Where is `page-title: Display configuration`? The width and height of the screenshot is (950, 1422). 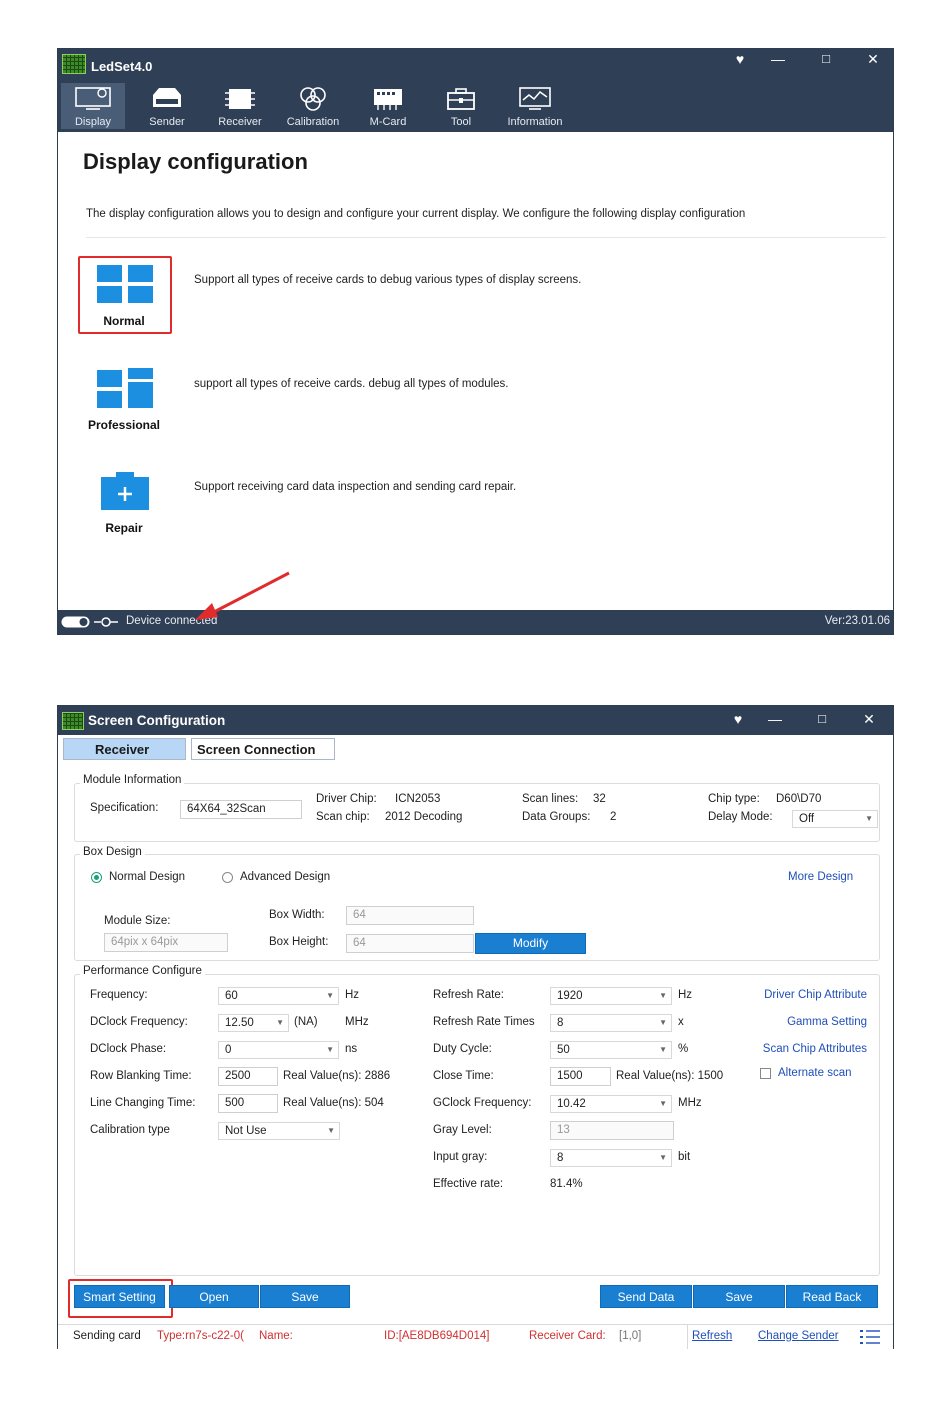
page-title: Display configuration is located at coordinates (195, 161).